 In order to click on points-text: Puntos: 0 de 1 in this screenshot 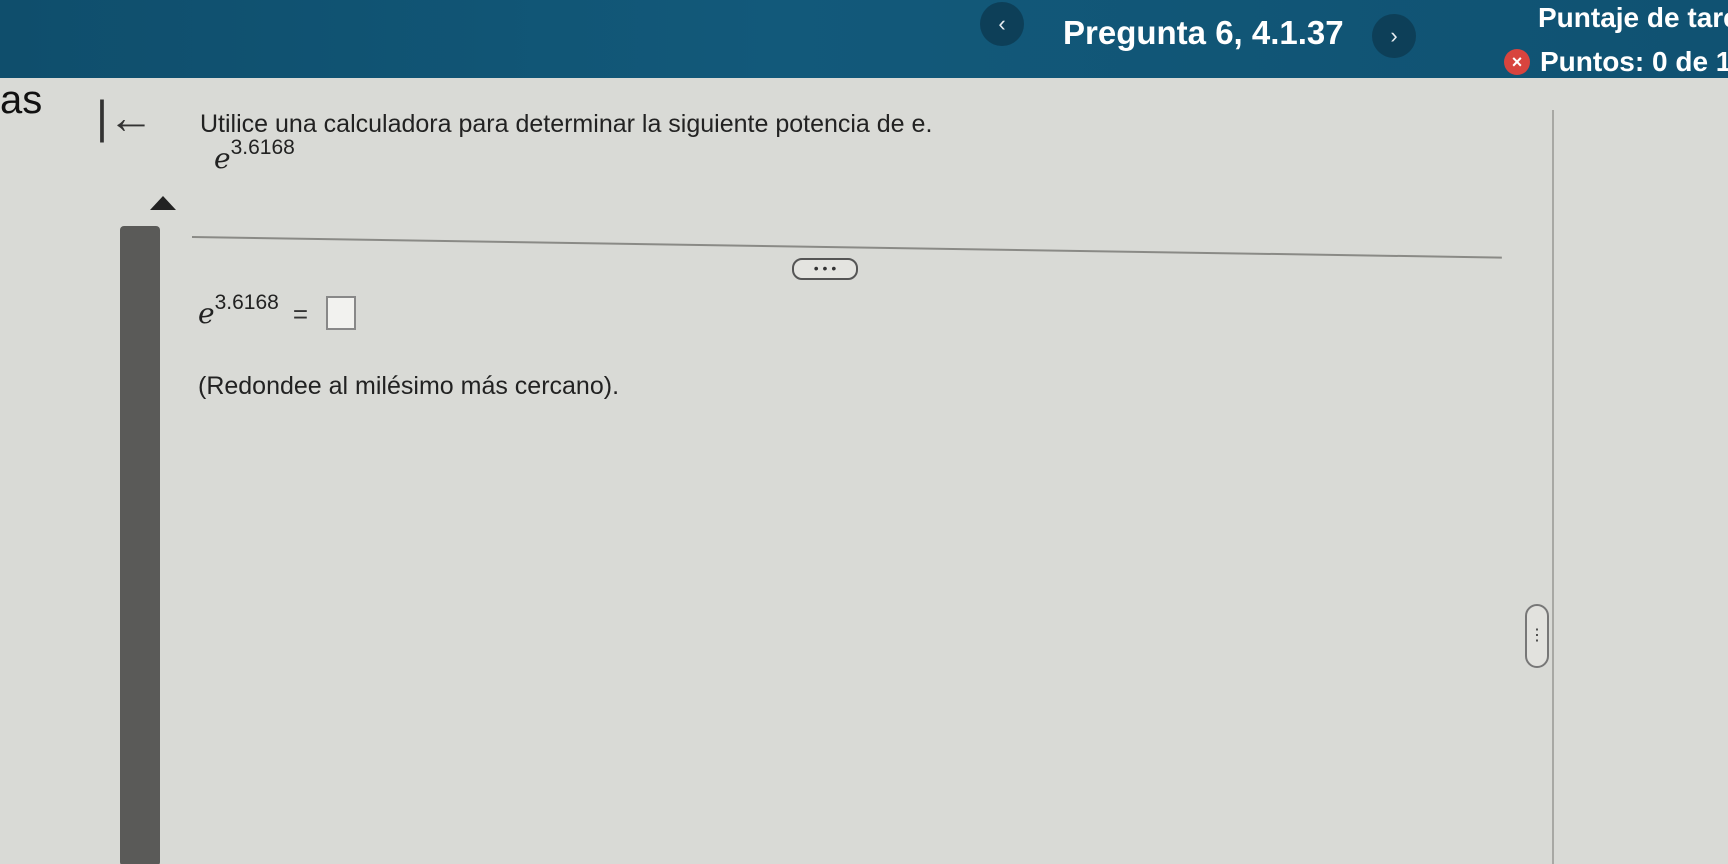, I will do `click(1634, 61)`.